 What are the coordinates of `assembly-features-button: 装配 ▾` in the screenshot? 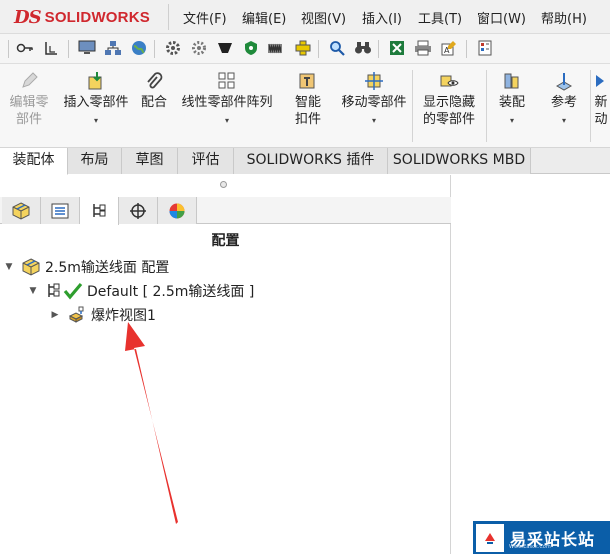 It's located at (512, 99).